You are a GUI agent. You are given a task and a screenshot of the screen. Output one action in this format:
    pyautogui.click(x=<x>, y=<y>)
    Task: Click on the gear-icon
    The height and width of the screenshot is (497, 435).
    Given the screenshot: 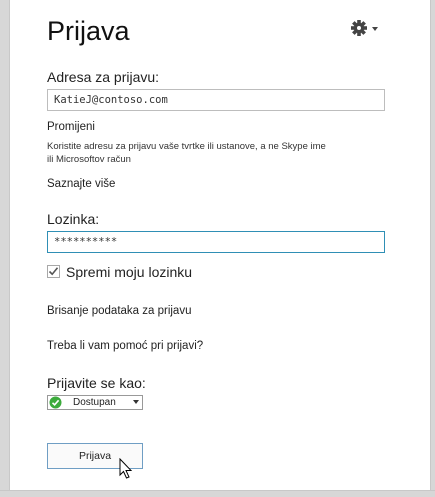 What is the action you would take?
    pyautogui.click(x=364, y=28)
    